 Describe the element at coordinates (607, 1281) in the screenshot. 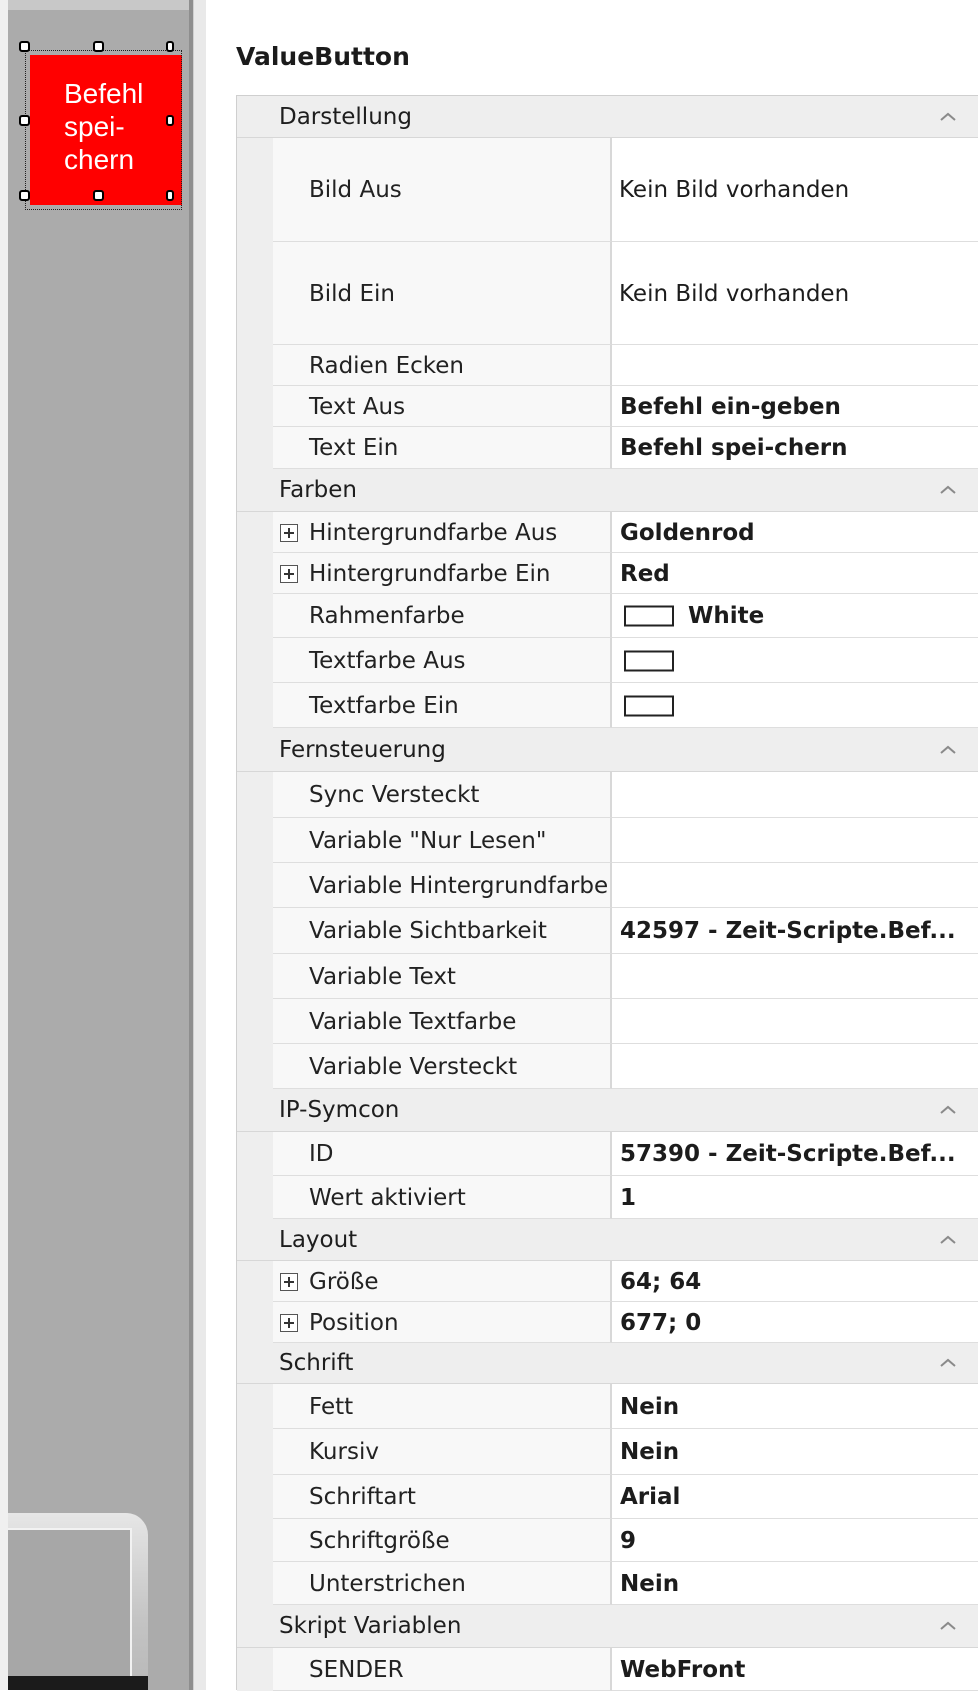

I see `property-row-groesse: Größe 64; 64` at that location.